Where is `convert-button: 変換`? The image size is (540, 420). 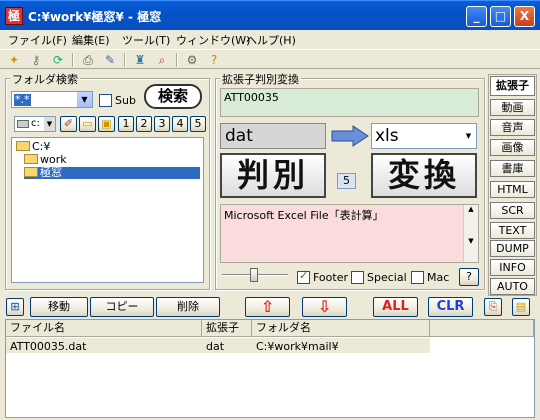 convert-button: 変換 is located at coordinates (424, 175).